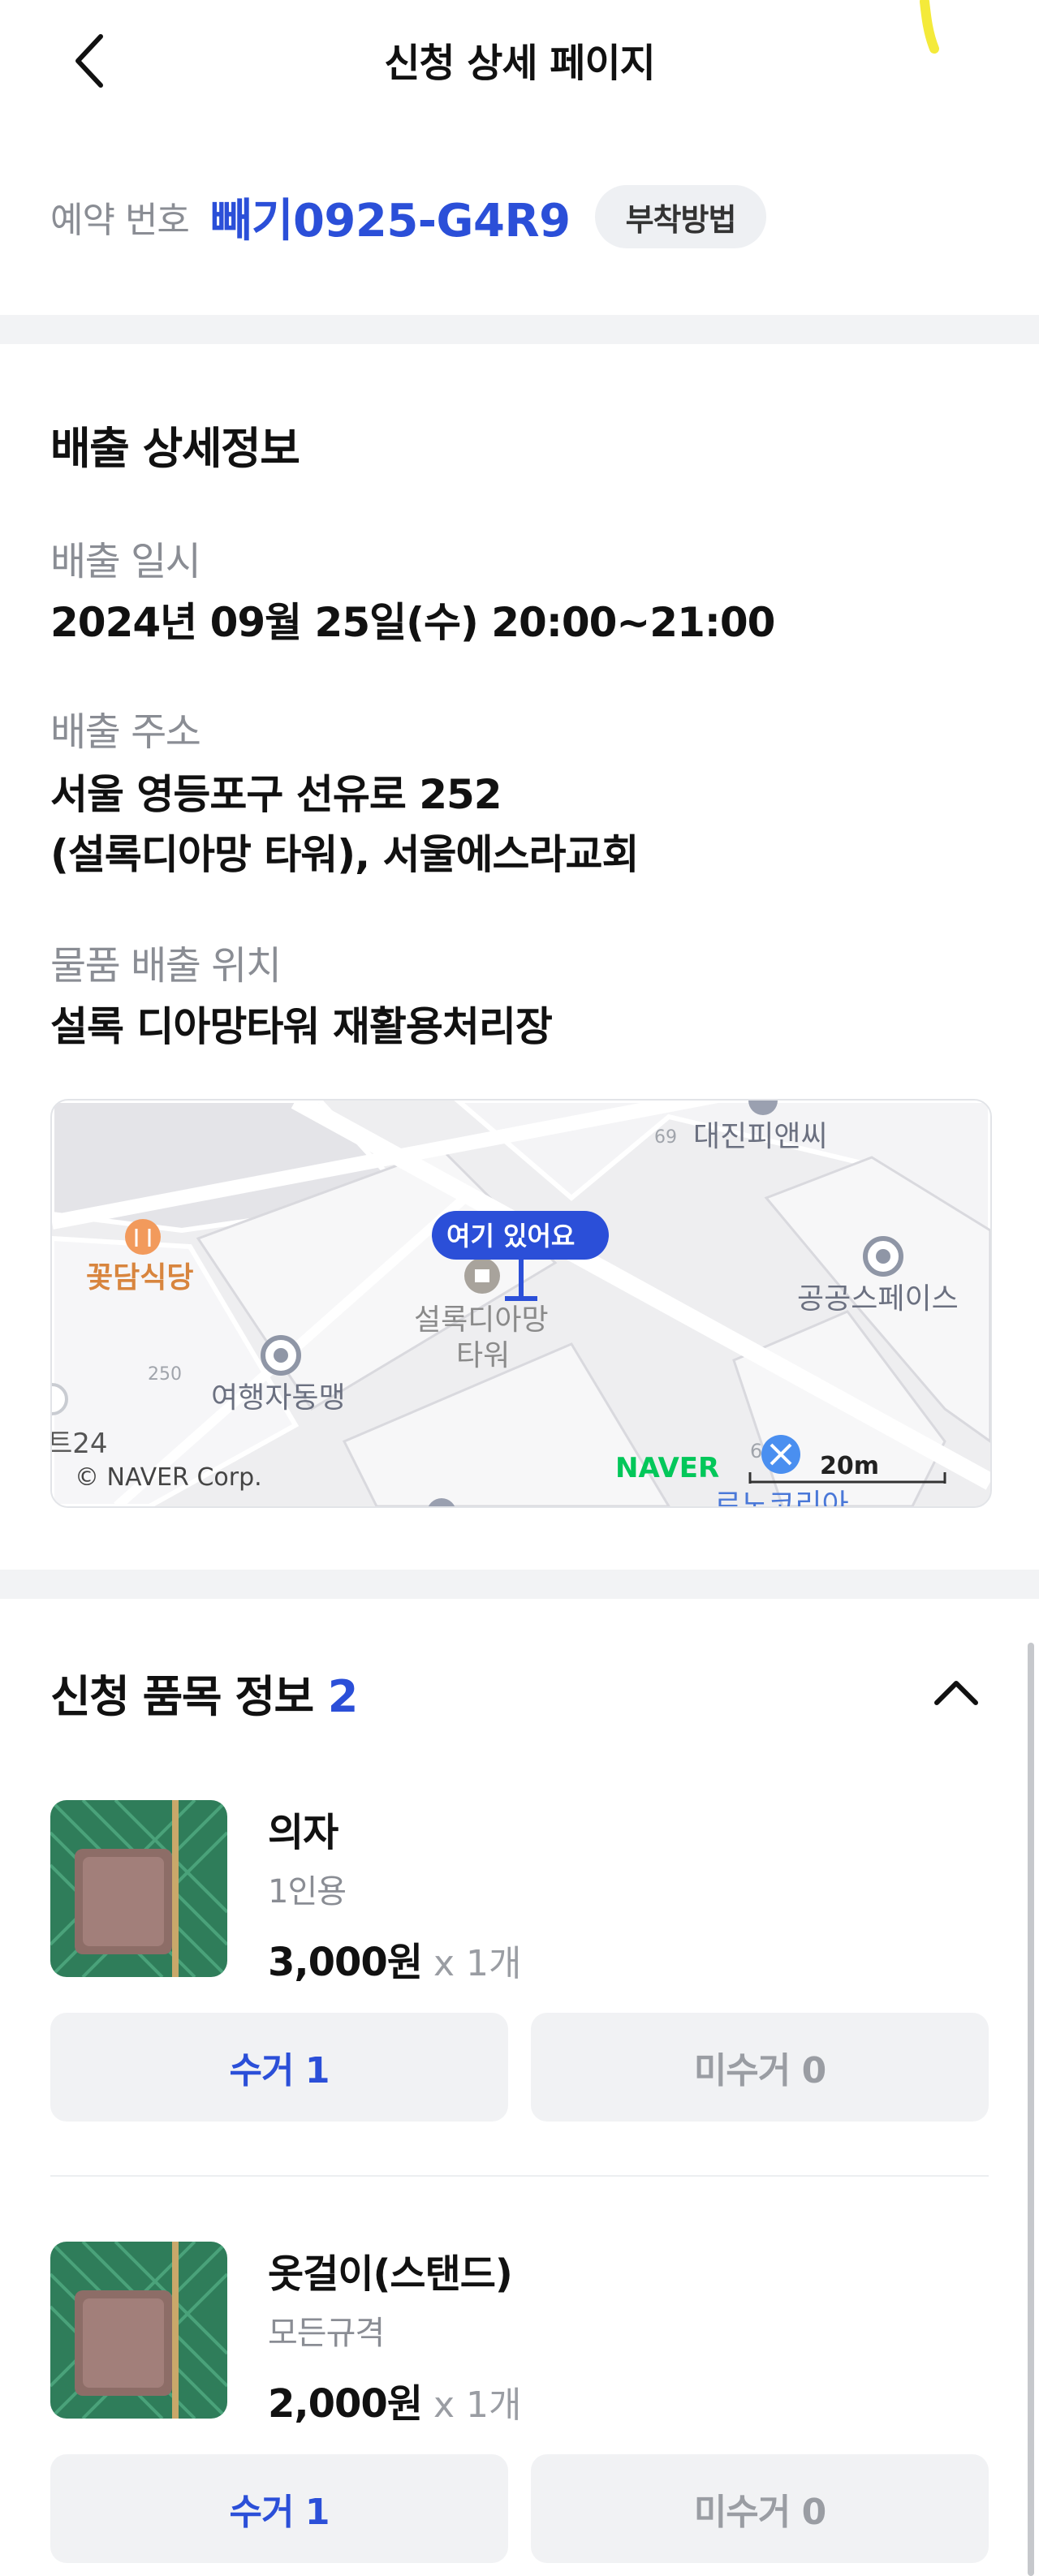 The image size is (1039, 2576). Describe the element at coordinates (756, 1451) in the screenshot. I see `poi-partial-bottom-number: 6` at that location.